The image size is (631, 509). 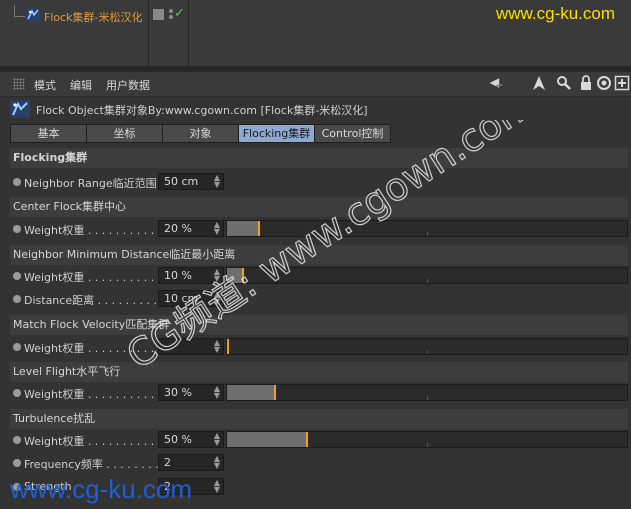 I want to click on center-weight-input: 20 % ▲ ▼, so click(x=191, y=228).